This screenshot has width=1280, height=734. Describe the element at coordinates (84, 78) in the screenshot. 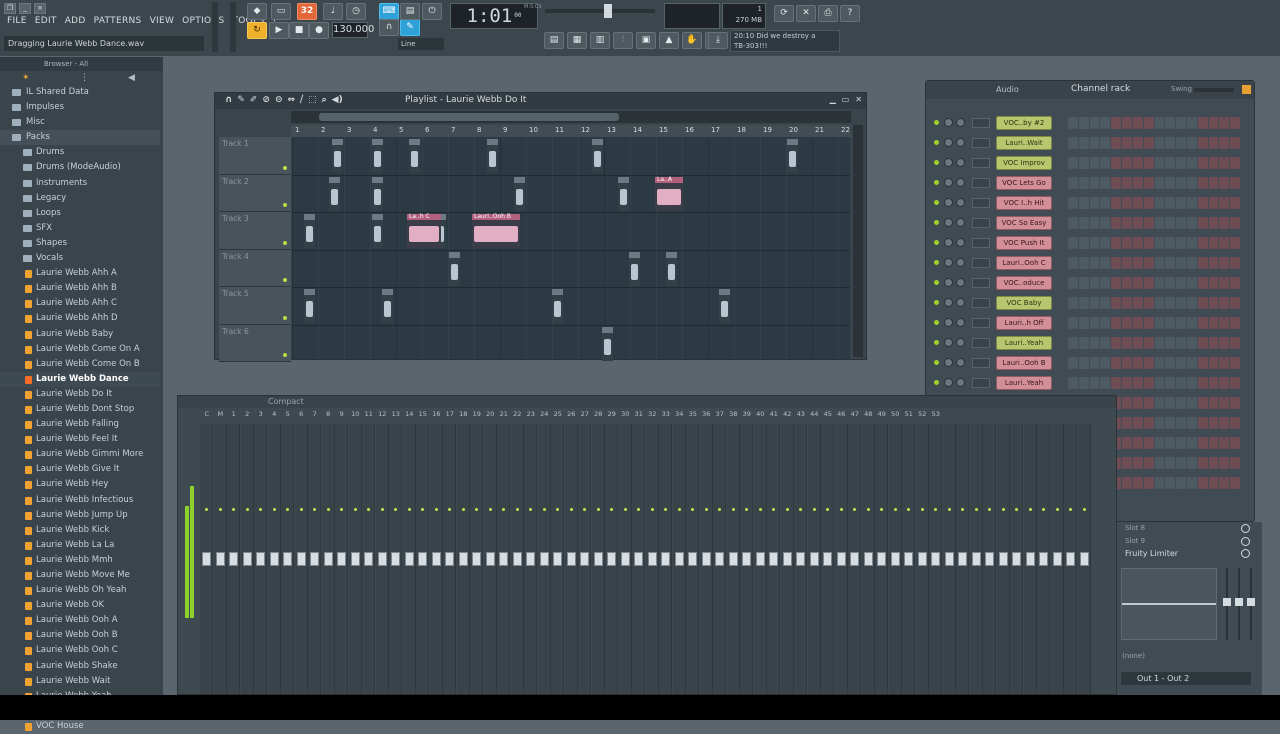

I see `browser-tree-icon: ⋮` at that location.